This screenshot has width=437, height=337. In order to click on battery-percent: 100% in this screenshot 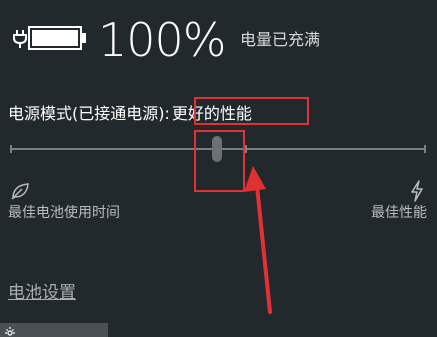, I will do `click(162, 40)`.